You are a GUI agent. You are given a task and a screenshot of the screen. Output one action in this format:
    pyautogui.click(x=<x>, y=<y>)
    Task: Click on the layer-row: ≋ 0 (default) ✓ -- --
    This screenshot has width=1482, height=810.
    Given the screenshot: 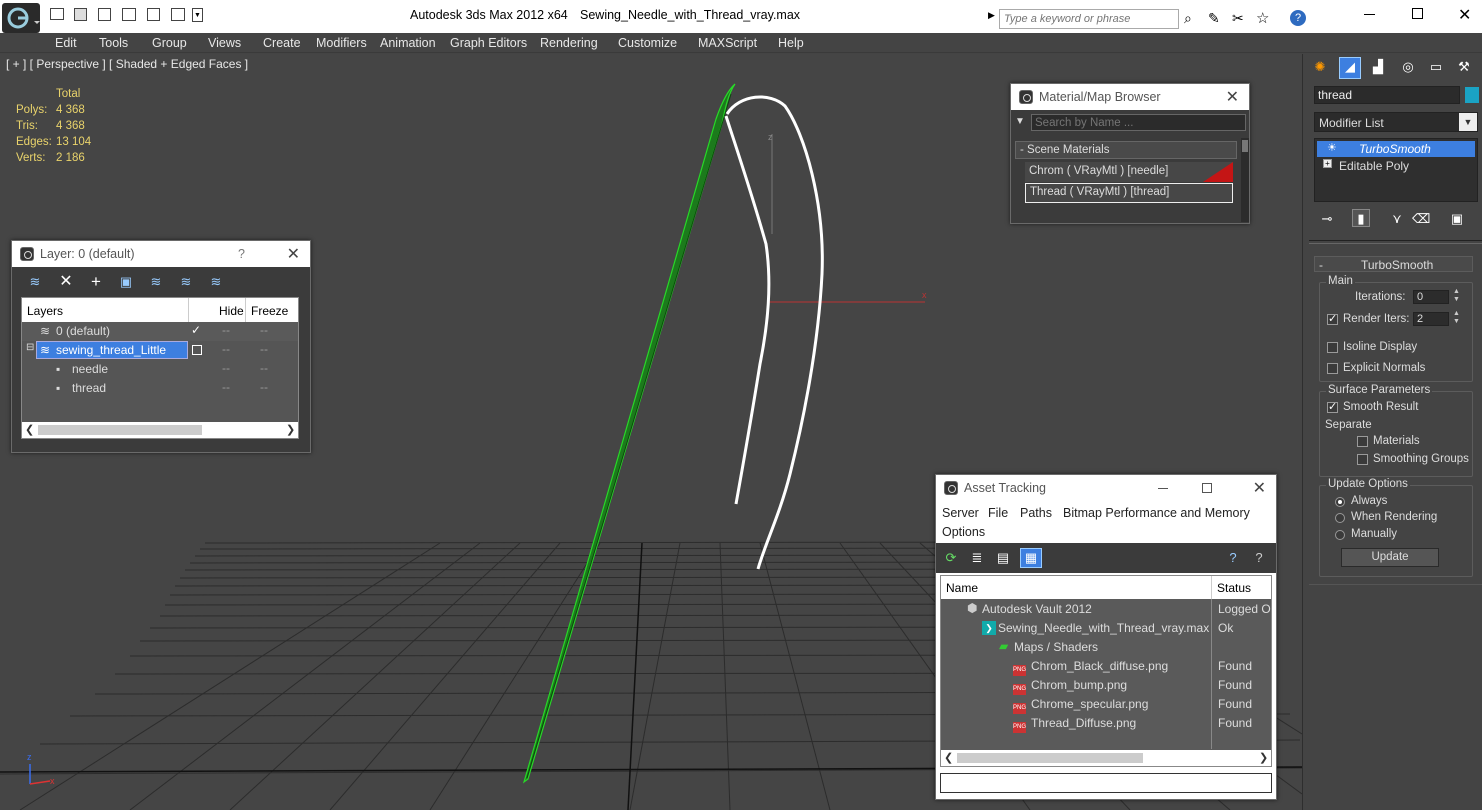 What is the action you would take?
    pyautogui.click(x=160, y=331)
    